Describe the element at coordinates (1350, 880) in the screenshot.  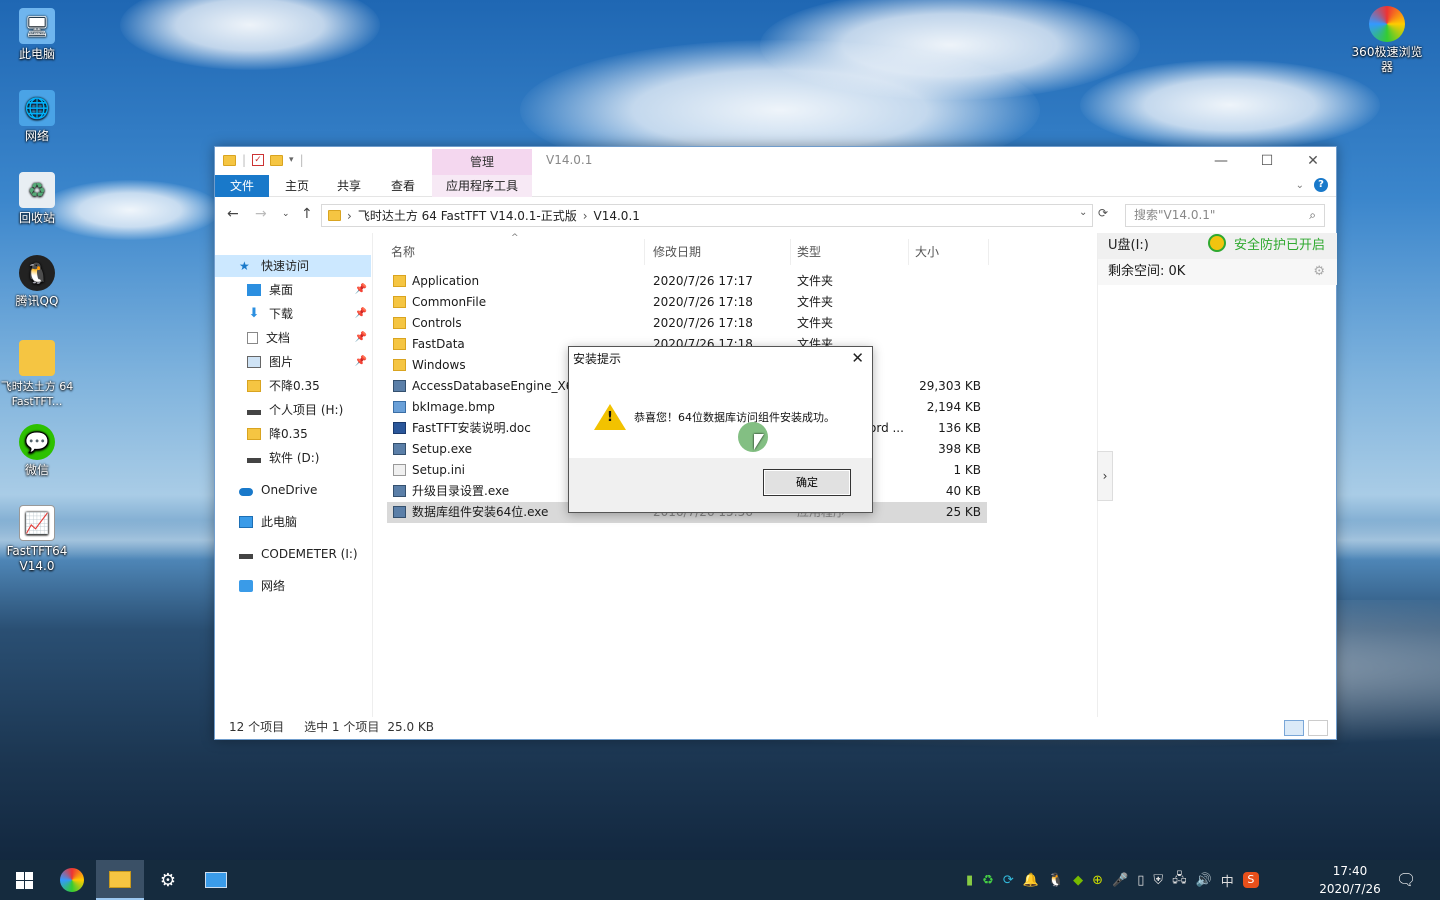
I see `taskbar-clock: 17:40 2020/7/26` at that location.